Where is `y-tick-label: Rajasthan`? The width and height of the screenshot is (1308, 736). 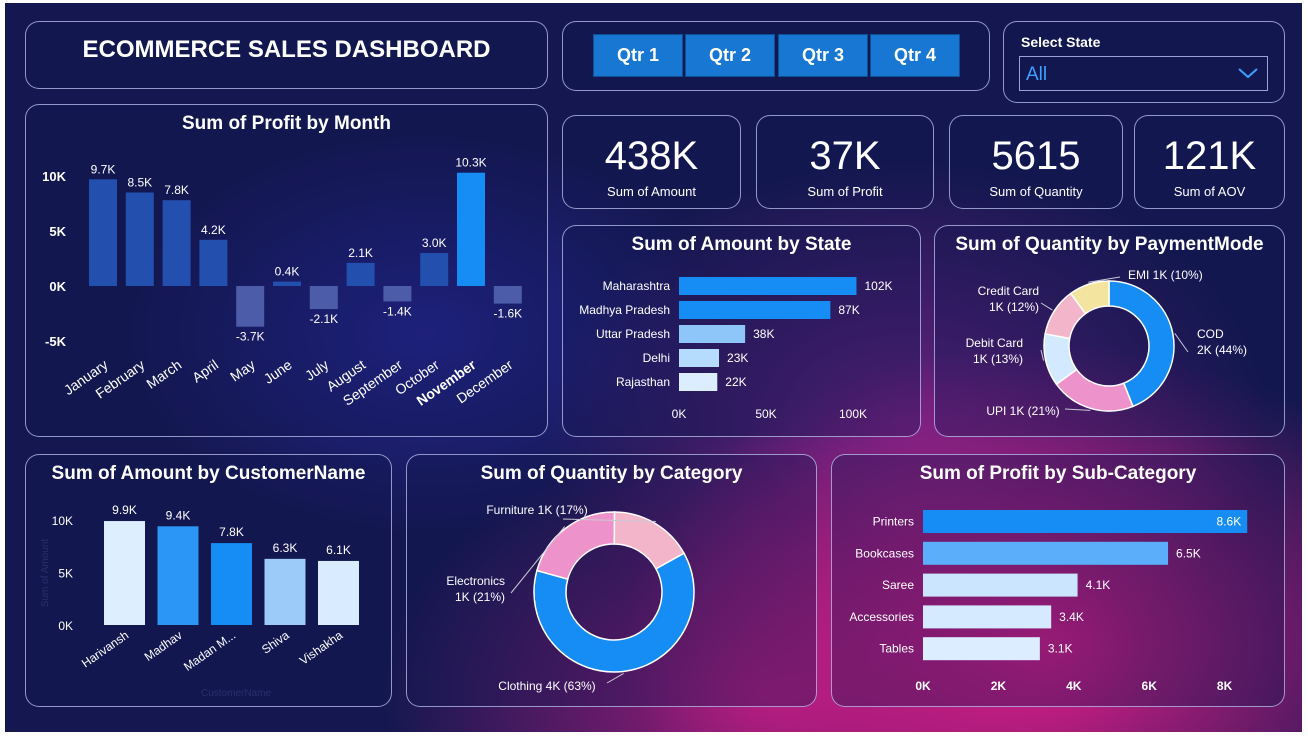 y-tick-label: Rajasthan is located at coordinates (643, 382).